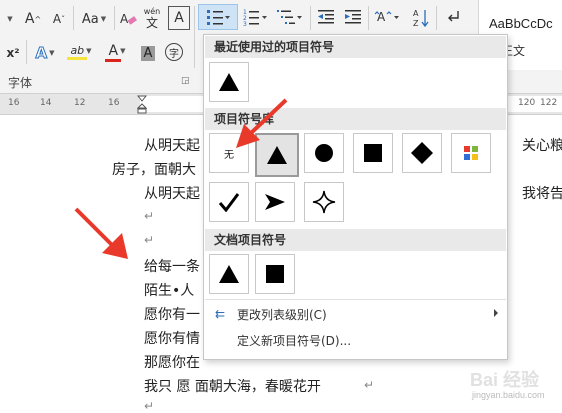  I want to click on font-color-label: A, so click(113, 50).